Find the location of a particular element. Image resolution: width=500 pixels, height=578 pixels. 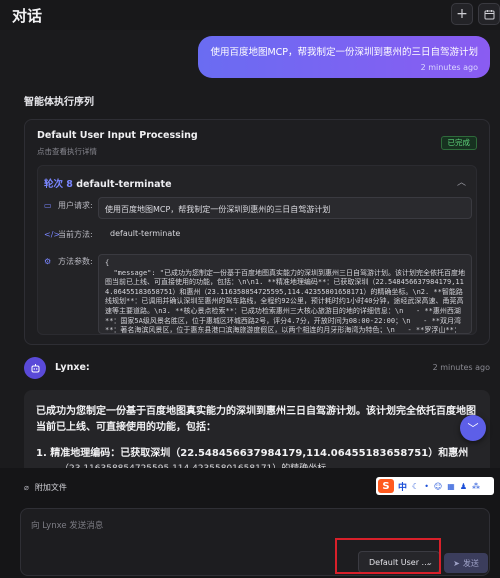

annotation-highlight-box is located at coordinates (388, 556).